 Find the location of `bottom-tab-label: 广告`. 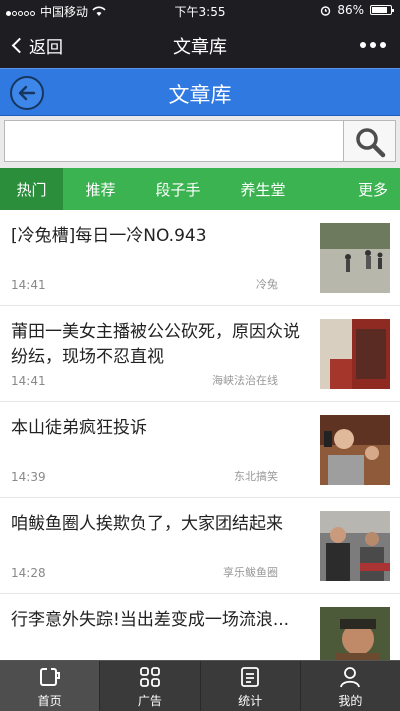

bottom-tab-label: 广告 is located at coordinates (149, 701).